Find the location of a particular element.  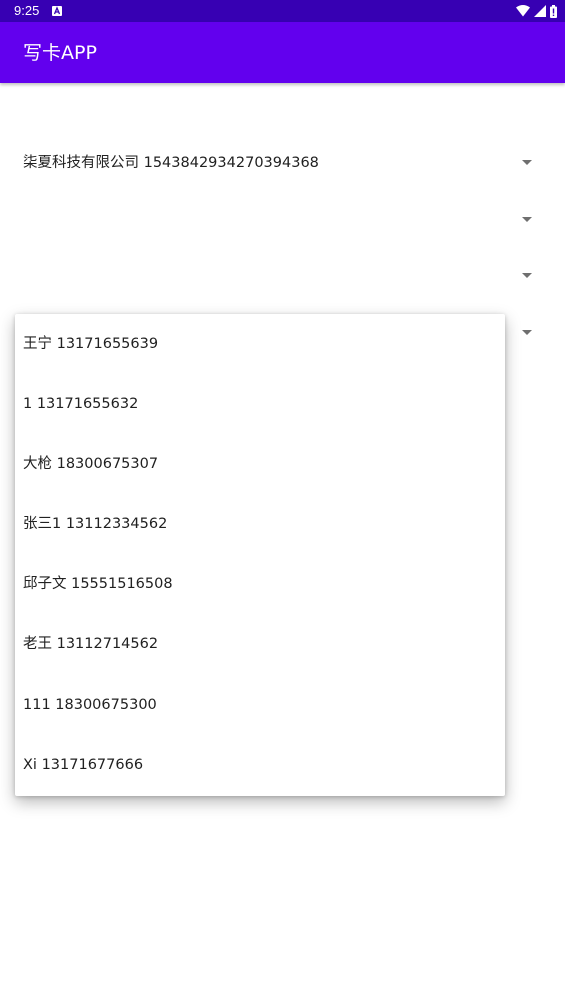

dropdown-item-label: 大枪 18300675307 is located at coordinates (91, 464).